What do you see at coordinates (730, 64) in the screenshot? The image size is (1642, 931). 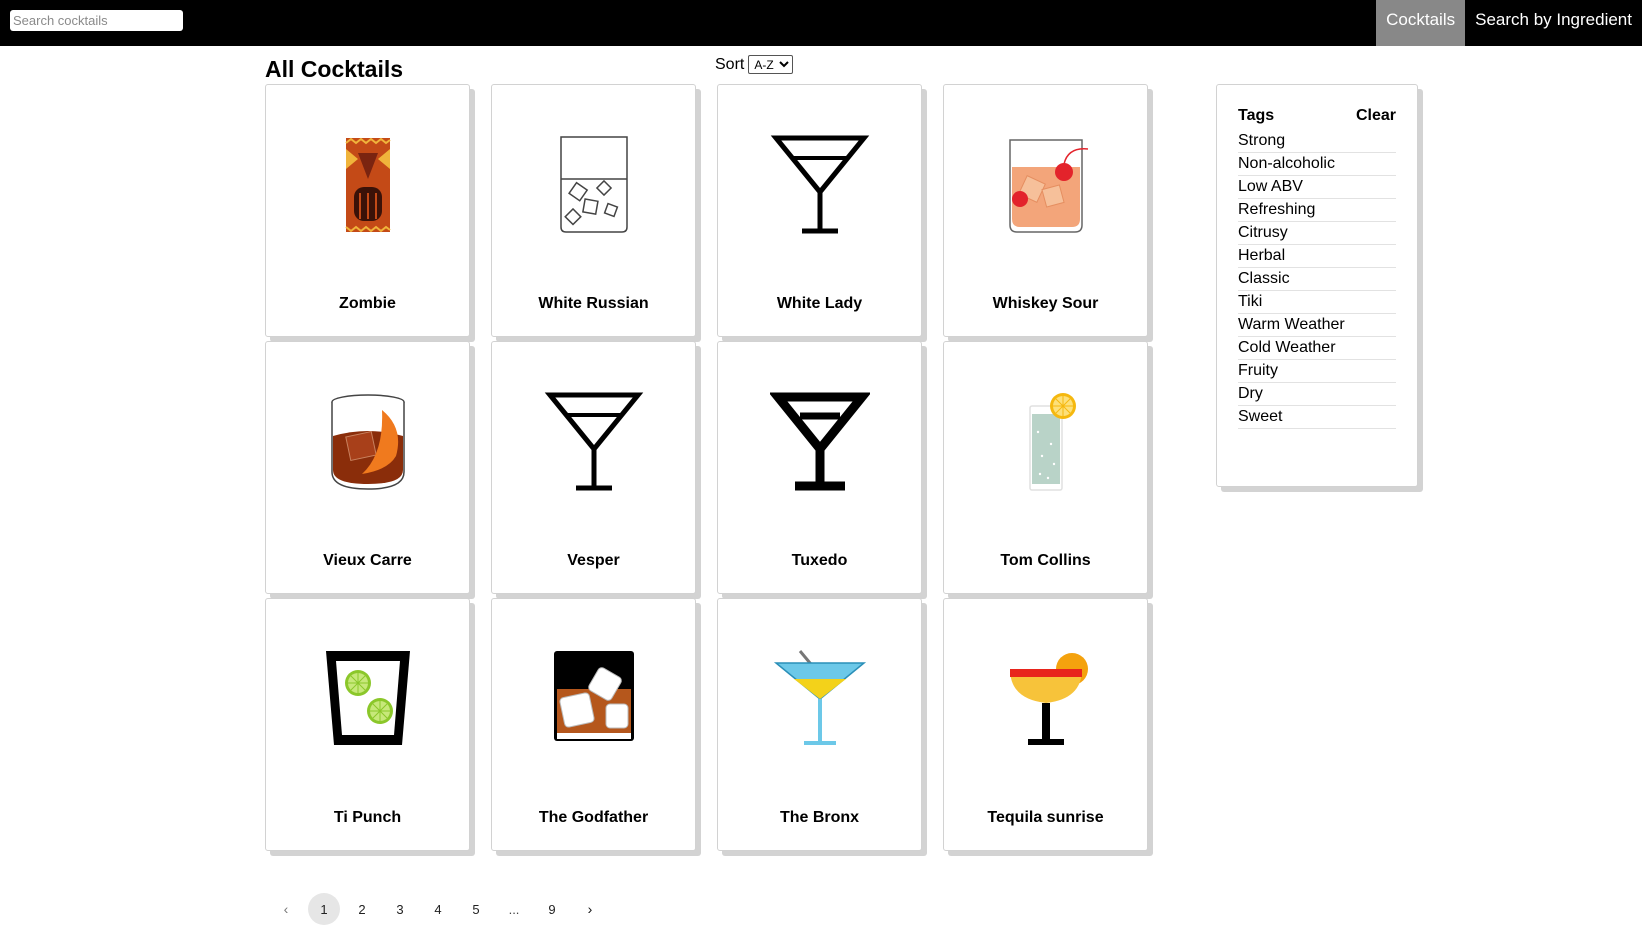 I see `sort-label: Sort` at bounding box center [730, 64].